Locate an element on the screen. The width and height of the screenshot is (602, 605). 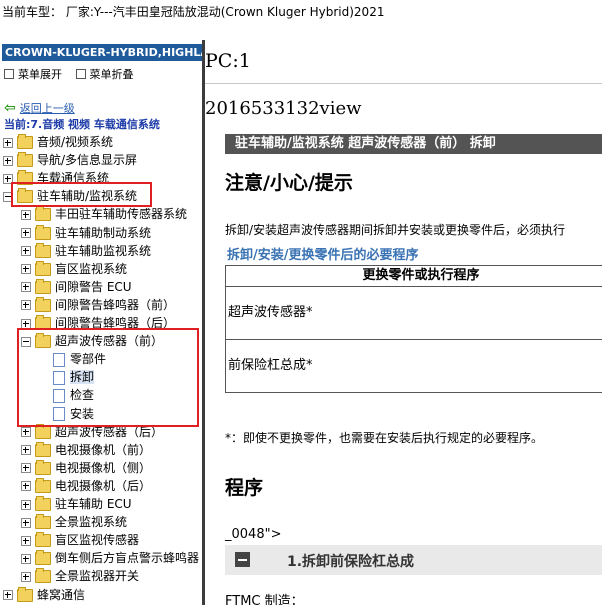
collapse-step-icon is located at coordinates (242, 559).